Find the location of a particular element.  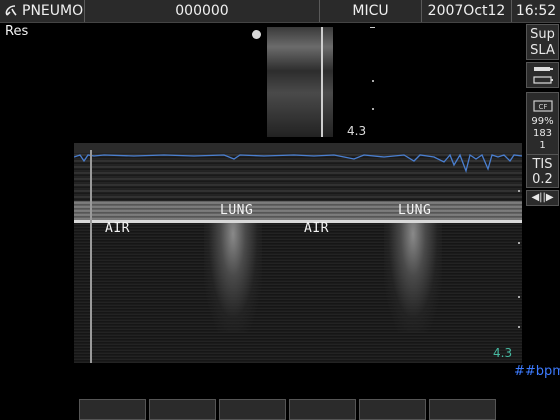

patient-id-cell: 000000 is located at coordinates (202, 11).